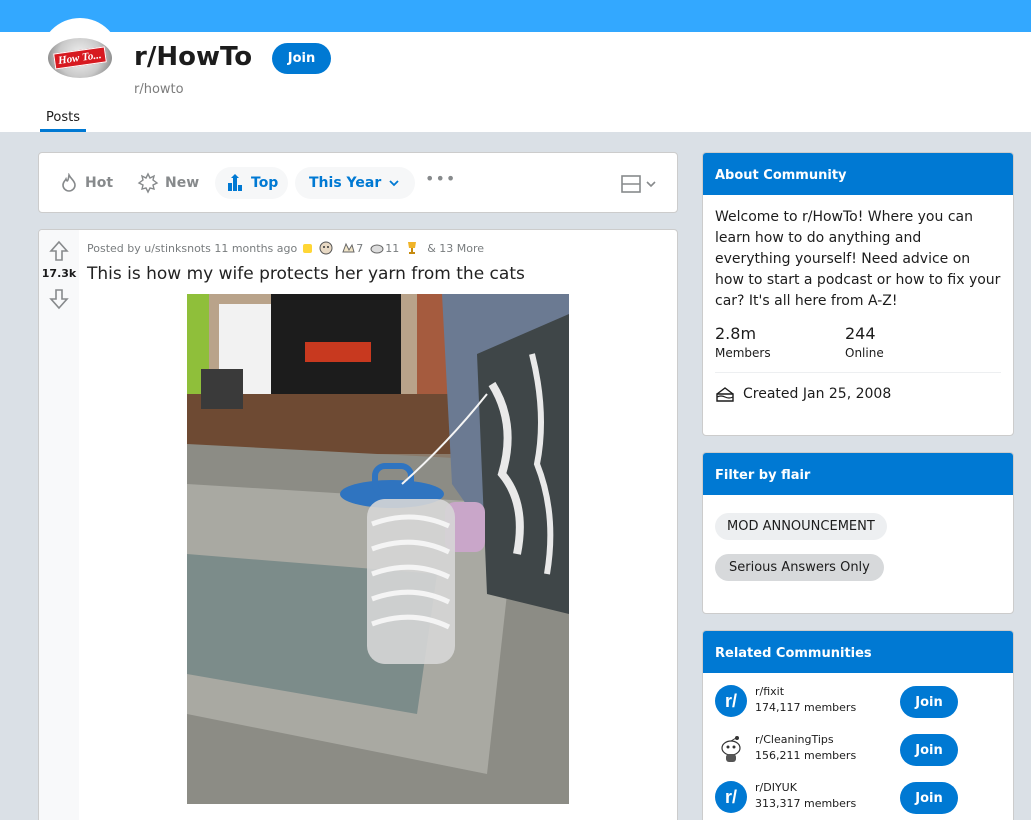  Describe the element at coordinates (864, 353) in the screenshot. I see `online-label: Online` at that location.